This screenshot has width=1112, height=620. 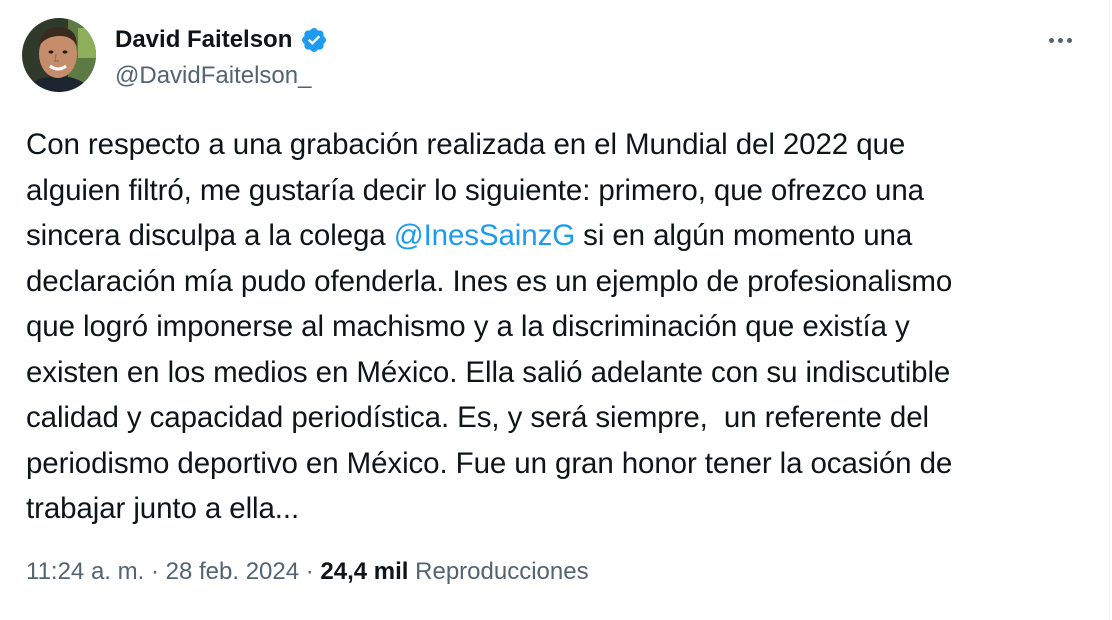 What do you see at coordinates (411, 572) in the screenshot?
I see `views-spacer` at bounding box center [411, 572].